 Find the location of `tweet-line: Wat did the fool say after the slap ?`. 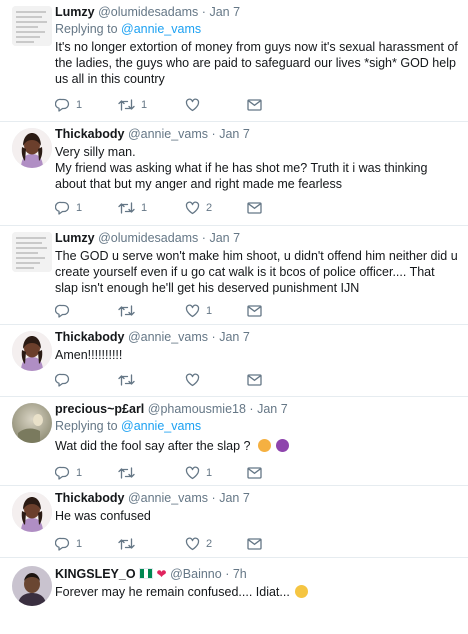

tweet-line: Wat did the fool say after the slap ? is located at coordinates (153, 446).